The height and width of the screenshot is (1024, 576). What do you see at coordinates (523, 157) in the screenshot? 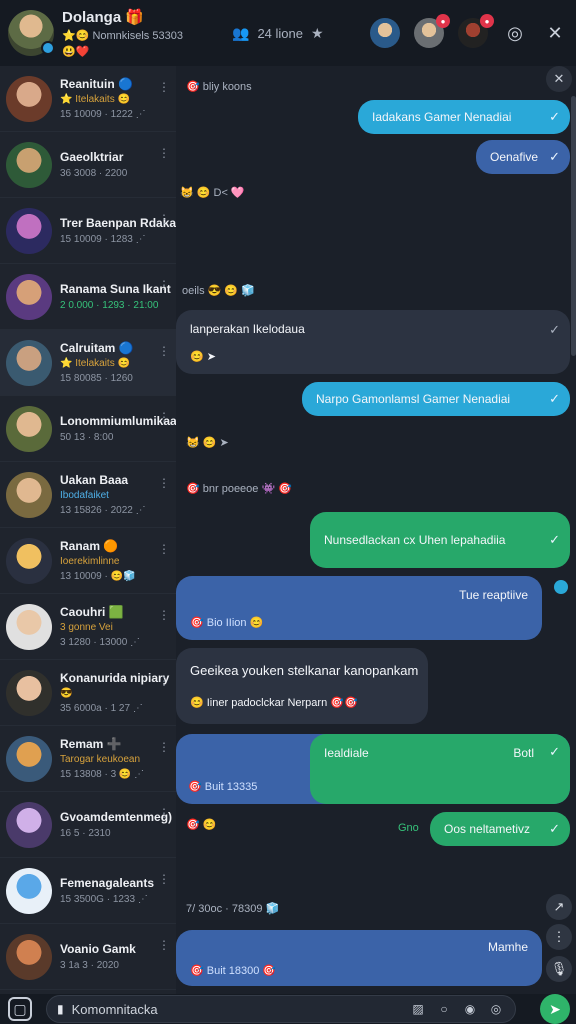
I see `sent-message: Oenafive ✓` at bounding box center [523, 157].